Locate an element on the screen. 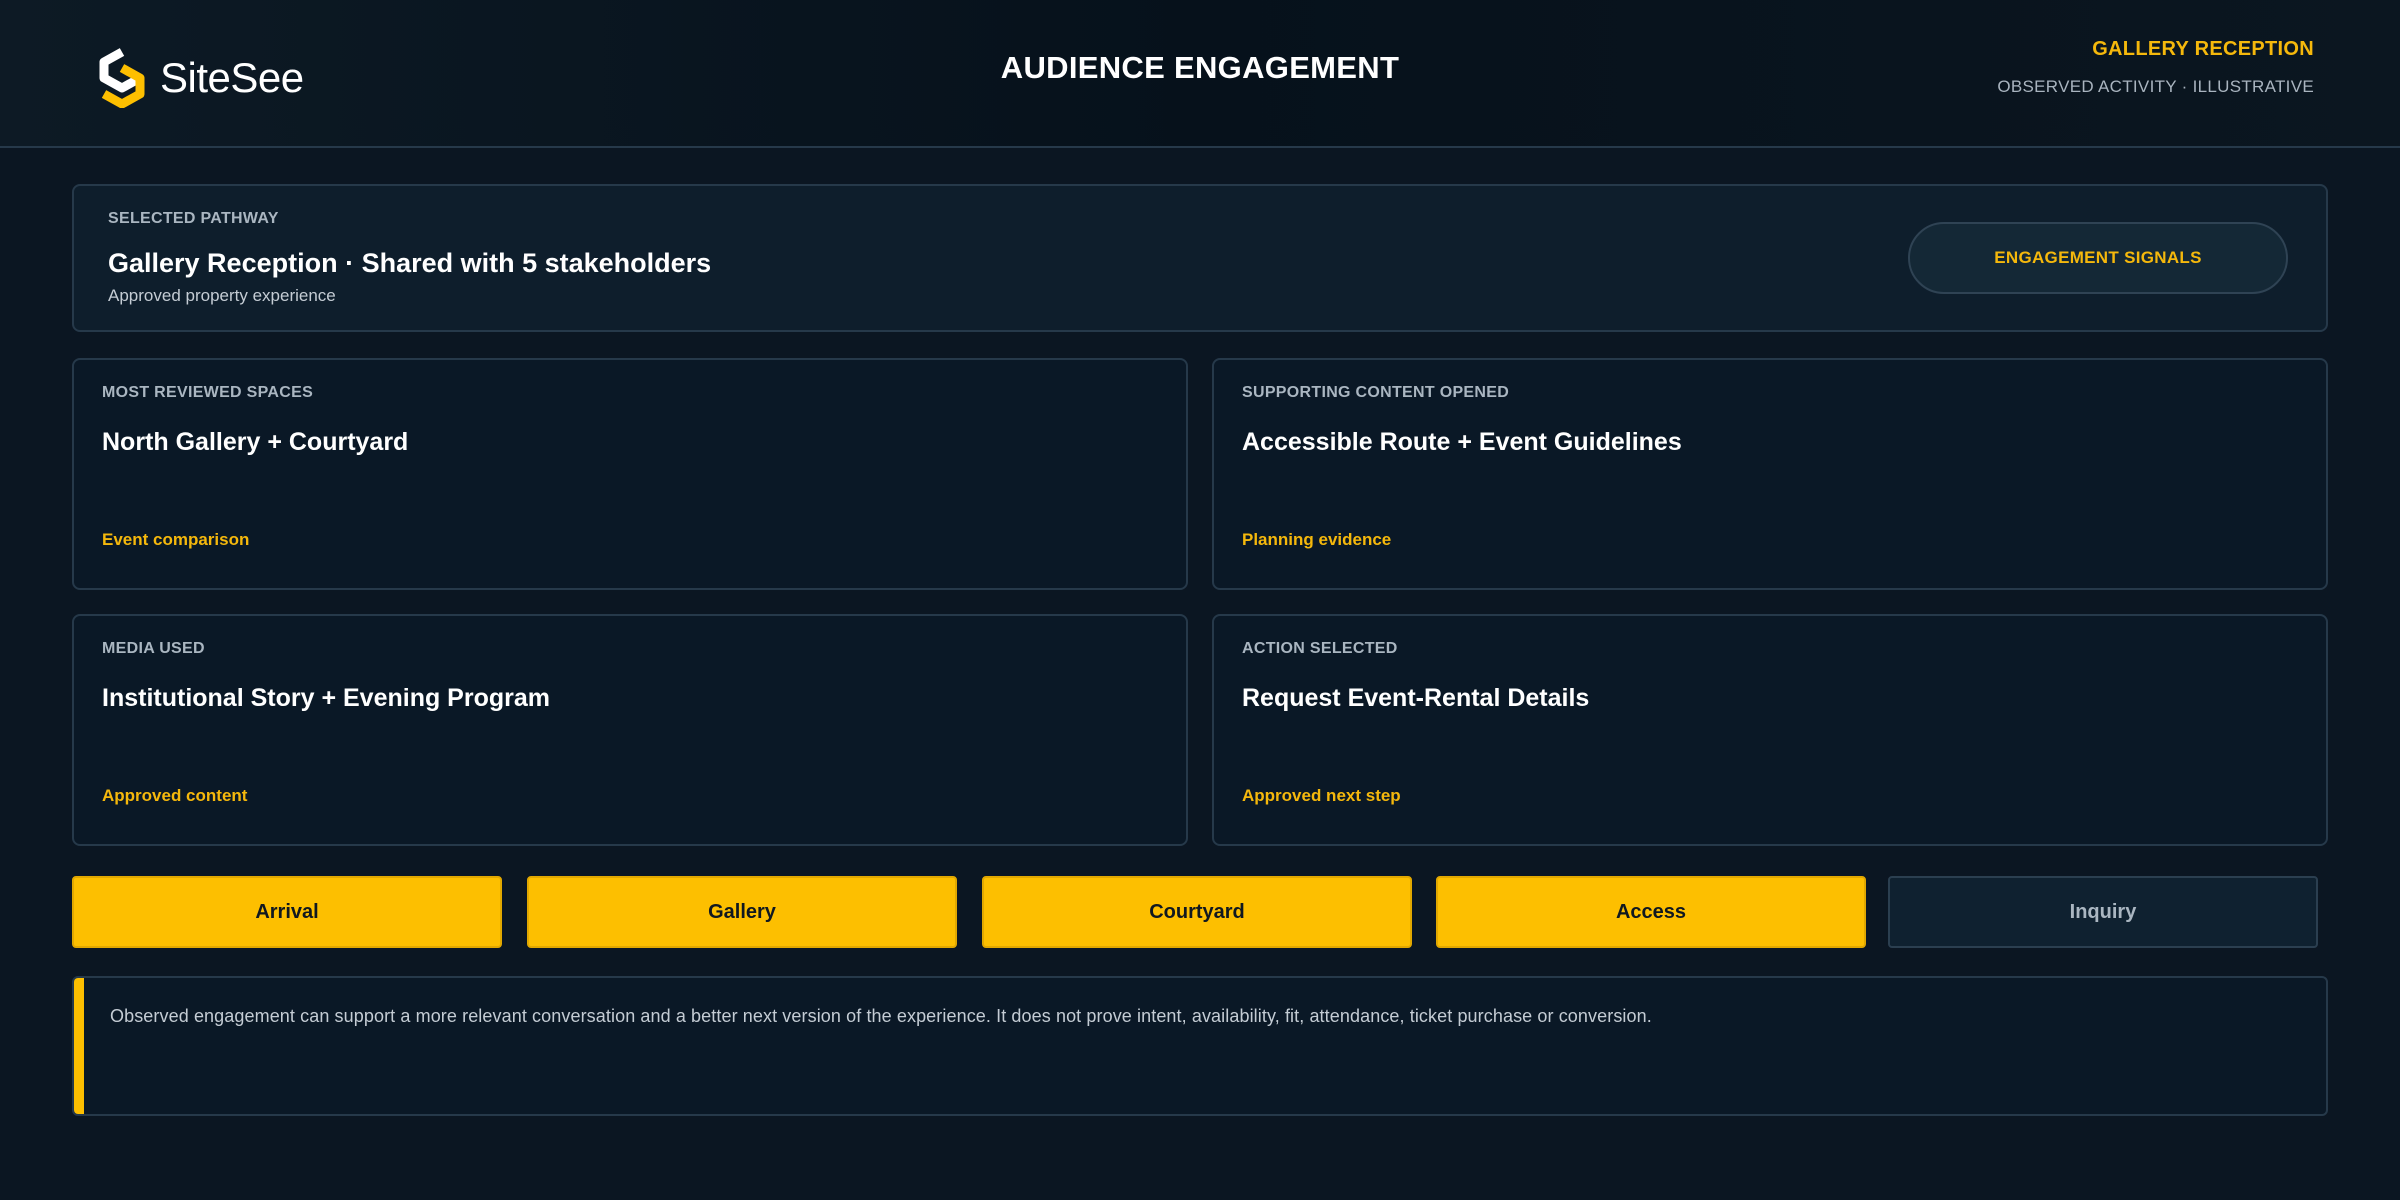 This screenshot has width=2400, height=1200. step-access: Access is located at coordinates (1651, 912).